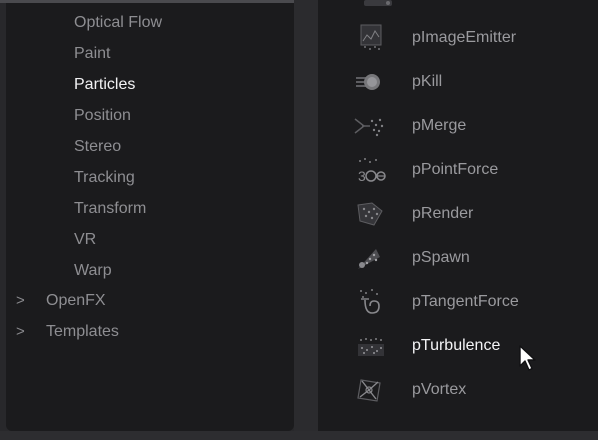 The image size is (598, 440). I want to click on category-vr: VR, so click(85, 240).